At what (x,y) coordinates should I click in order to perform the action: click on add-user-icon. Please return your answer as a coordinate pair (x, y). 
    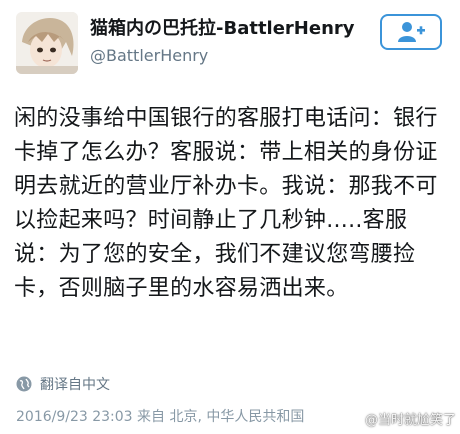
    Looking at the image, I should click on (411, 32).